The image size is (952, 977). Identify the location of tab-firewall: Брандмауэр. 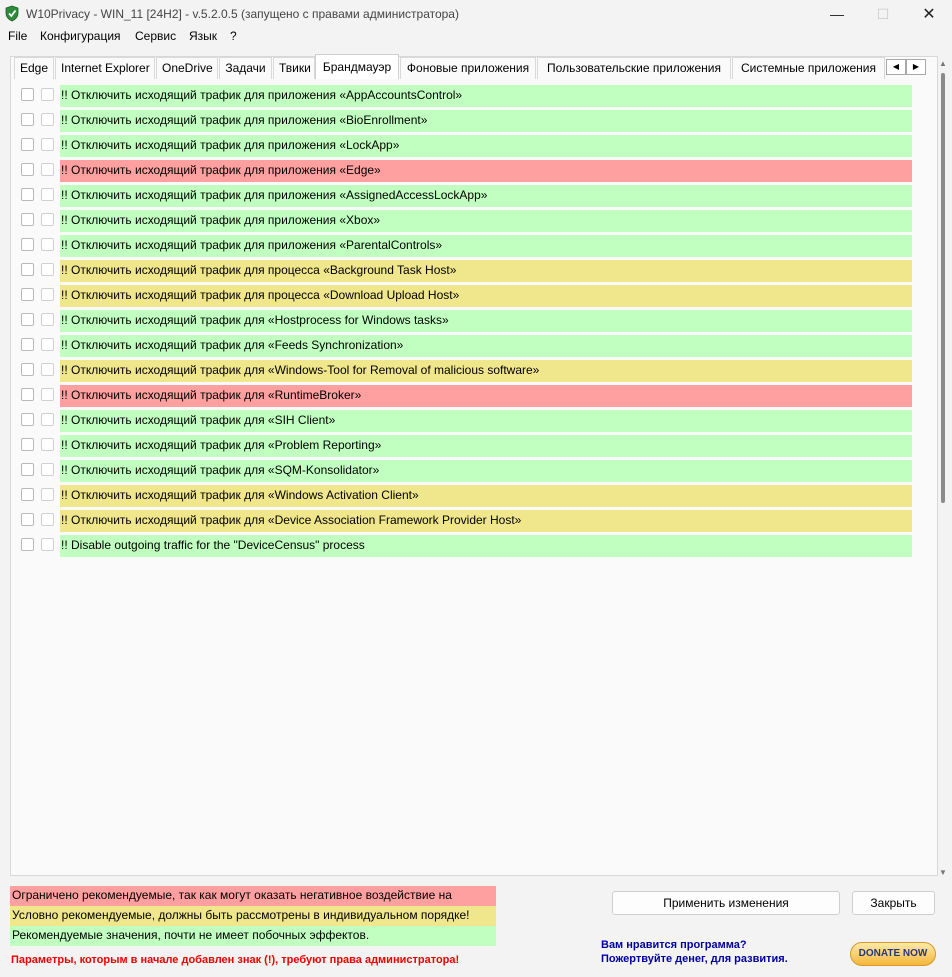
(357, 66).